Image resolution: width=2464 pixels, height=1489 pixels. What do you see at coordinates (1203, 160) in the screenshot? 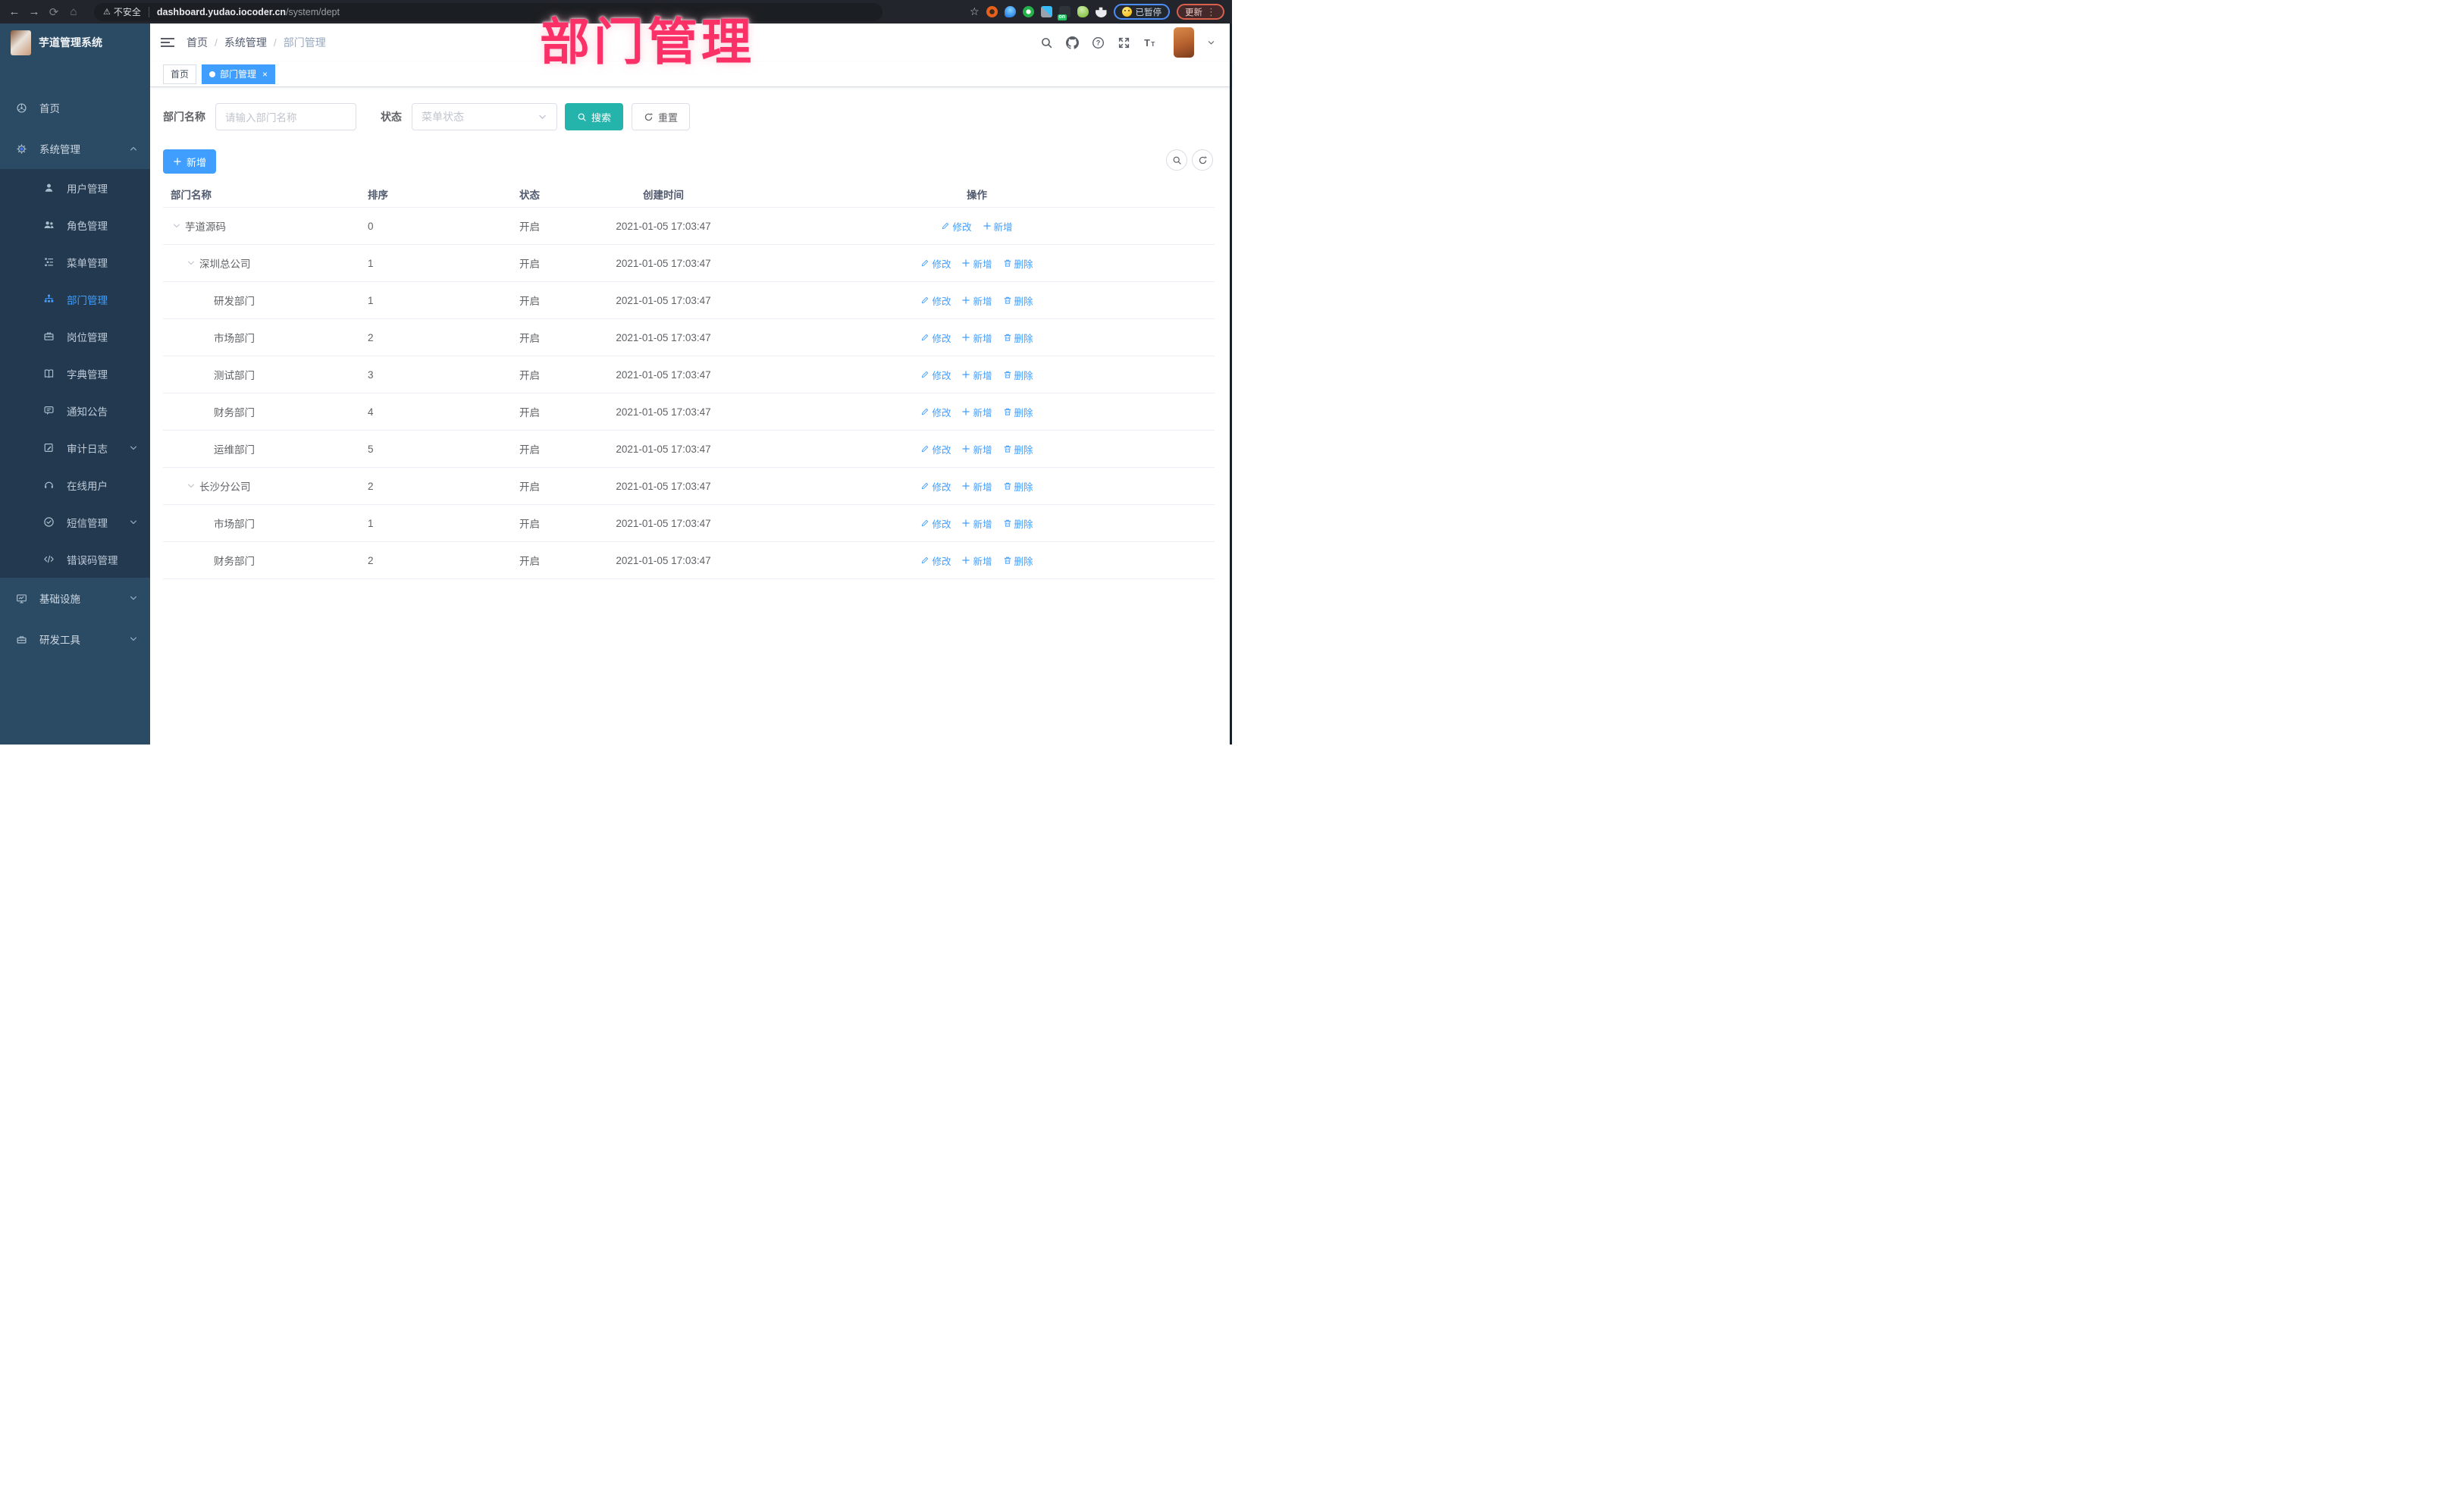
I see `refresh-table-button` at bounding box center [1203, 160].